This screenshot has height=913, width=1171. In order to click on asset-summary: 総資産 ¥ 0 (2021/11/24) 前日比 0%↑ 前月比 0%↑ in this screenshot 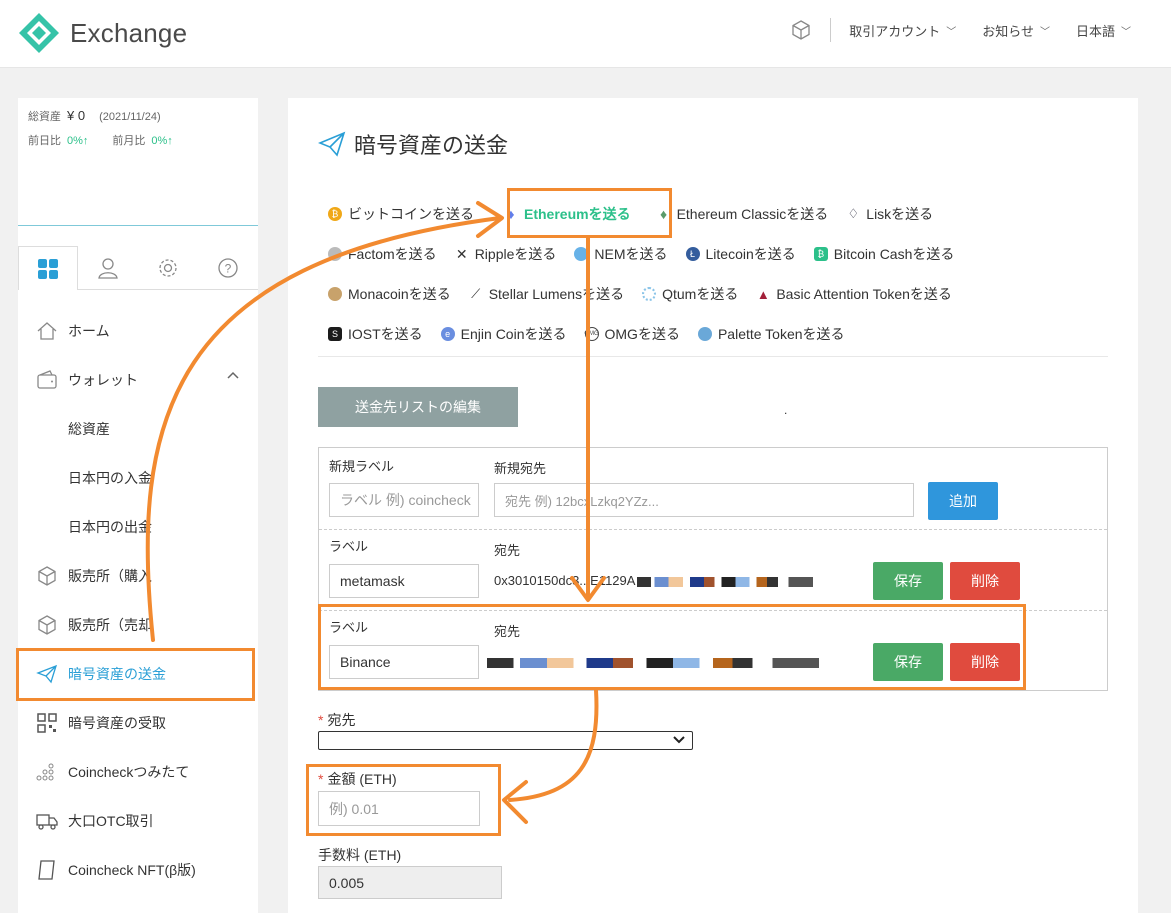, I will do `click(138, 162)`.